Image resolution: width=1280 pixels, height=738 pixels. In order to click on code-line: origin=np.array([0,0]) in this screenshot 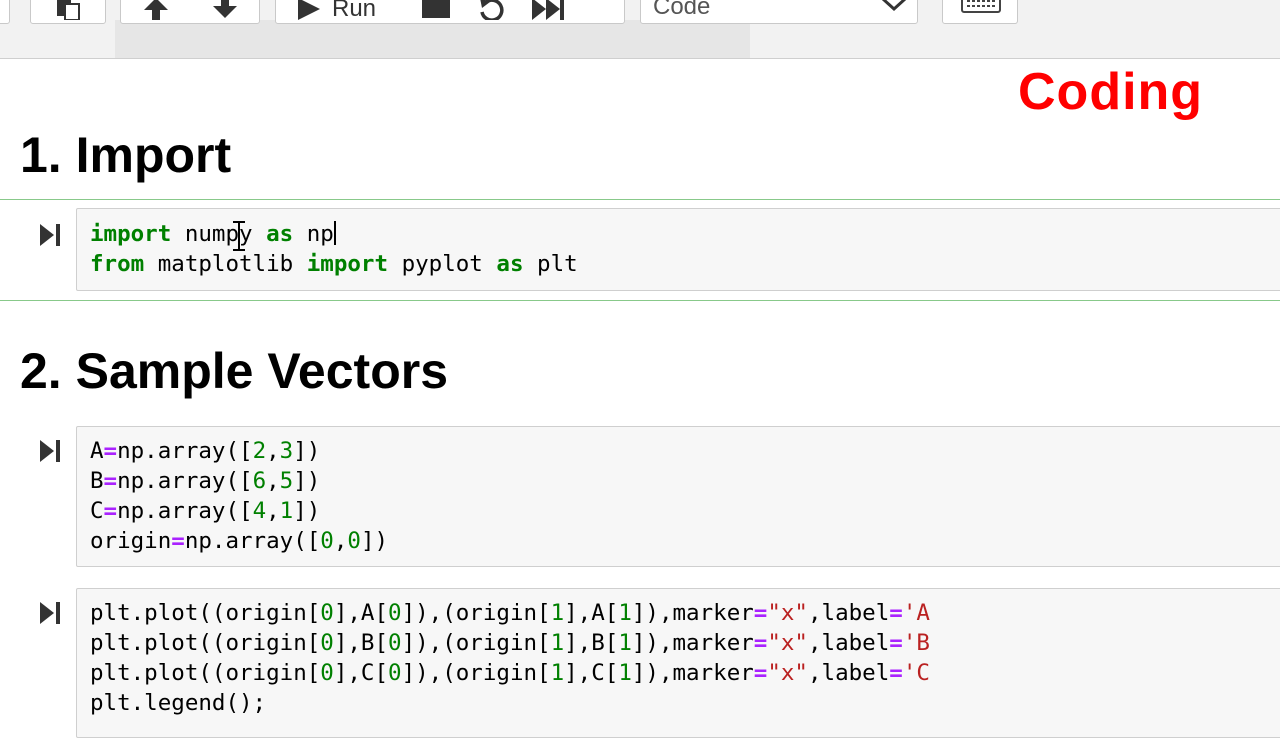, I will do `click(239, 541)`.